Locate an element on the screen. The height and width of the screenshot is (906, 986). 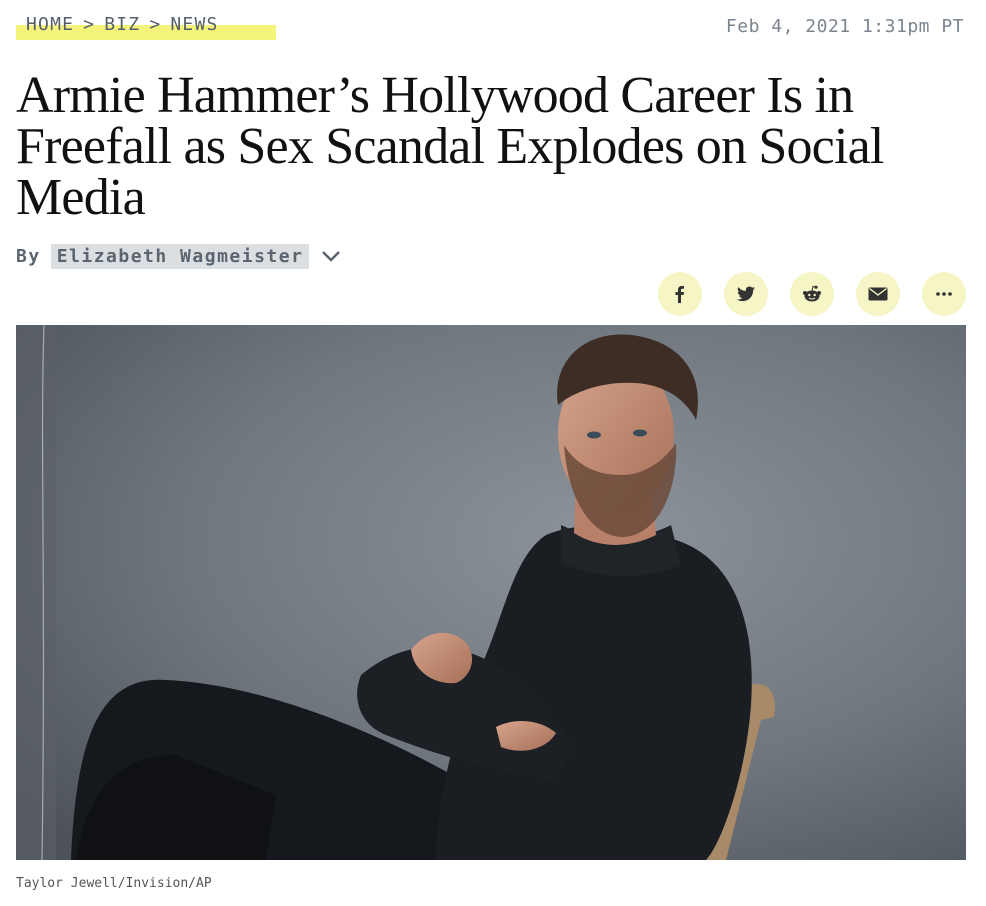
facebook-icon is located at coordinates (680, 294).